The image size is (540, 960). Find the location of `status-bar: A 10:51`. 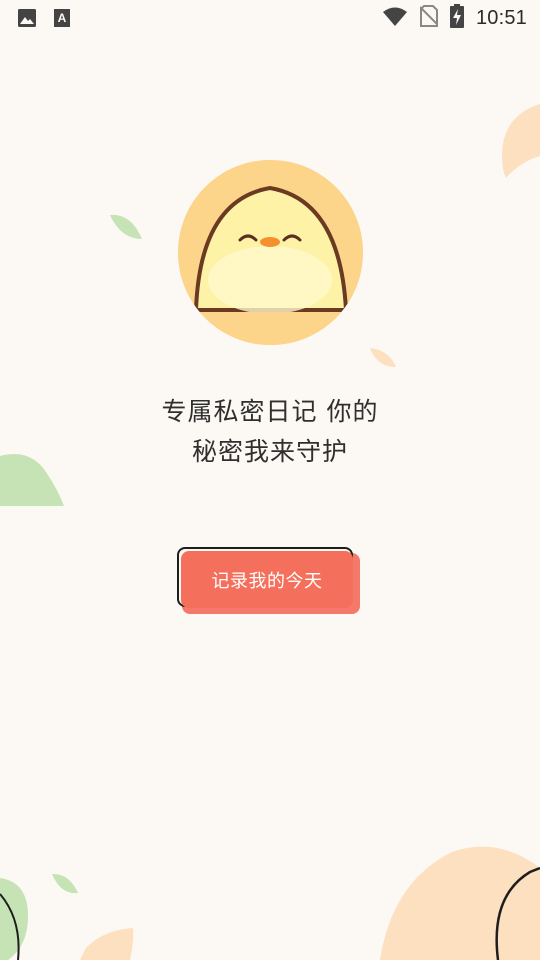

status-bar: A 10:51 is located at coordinates (270, 18).